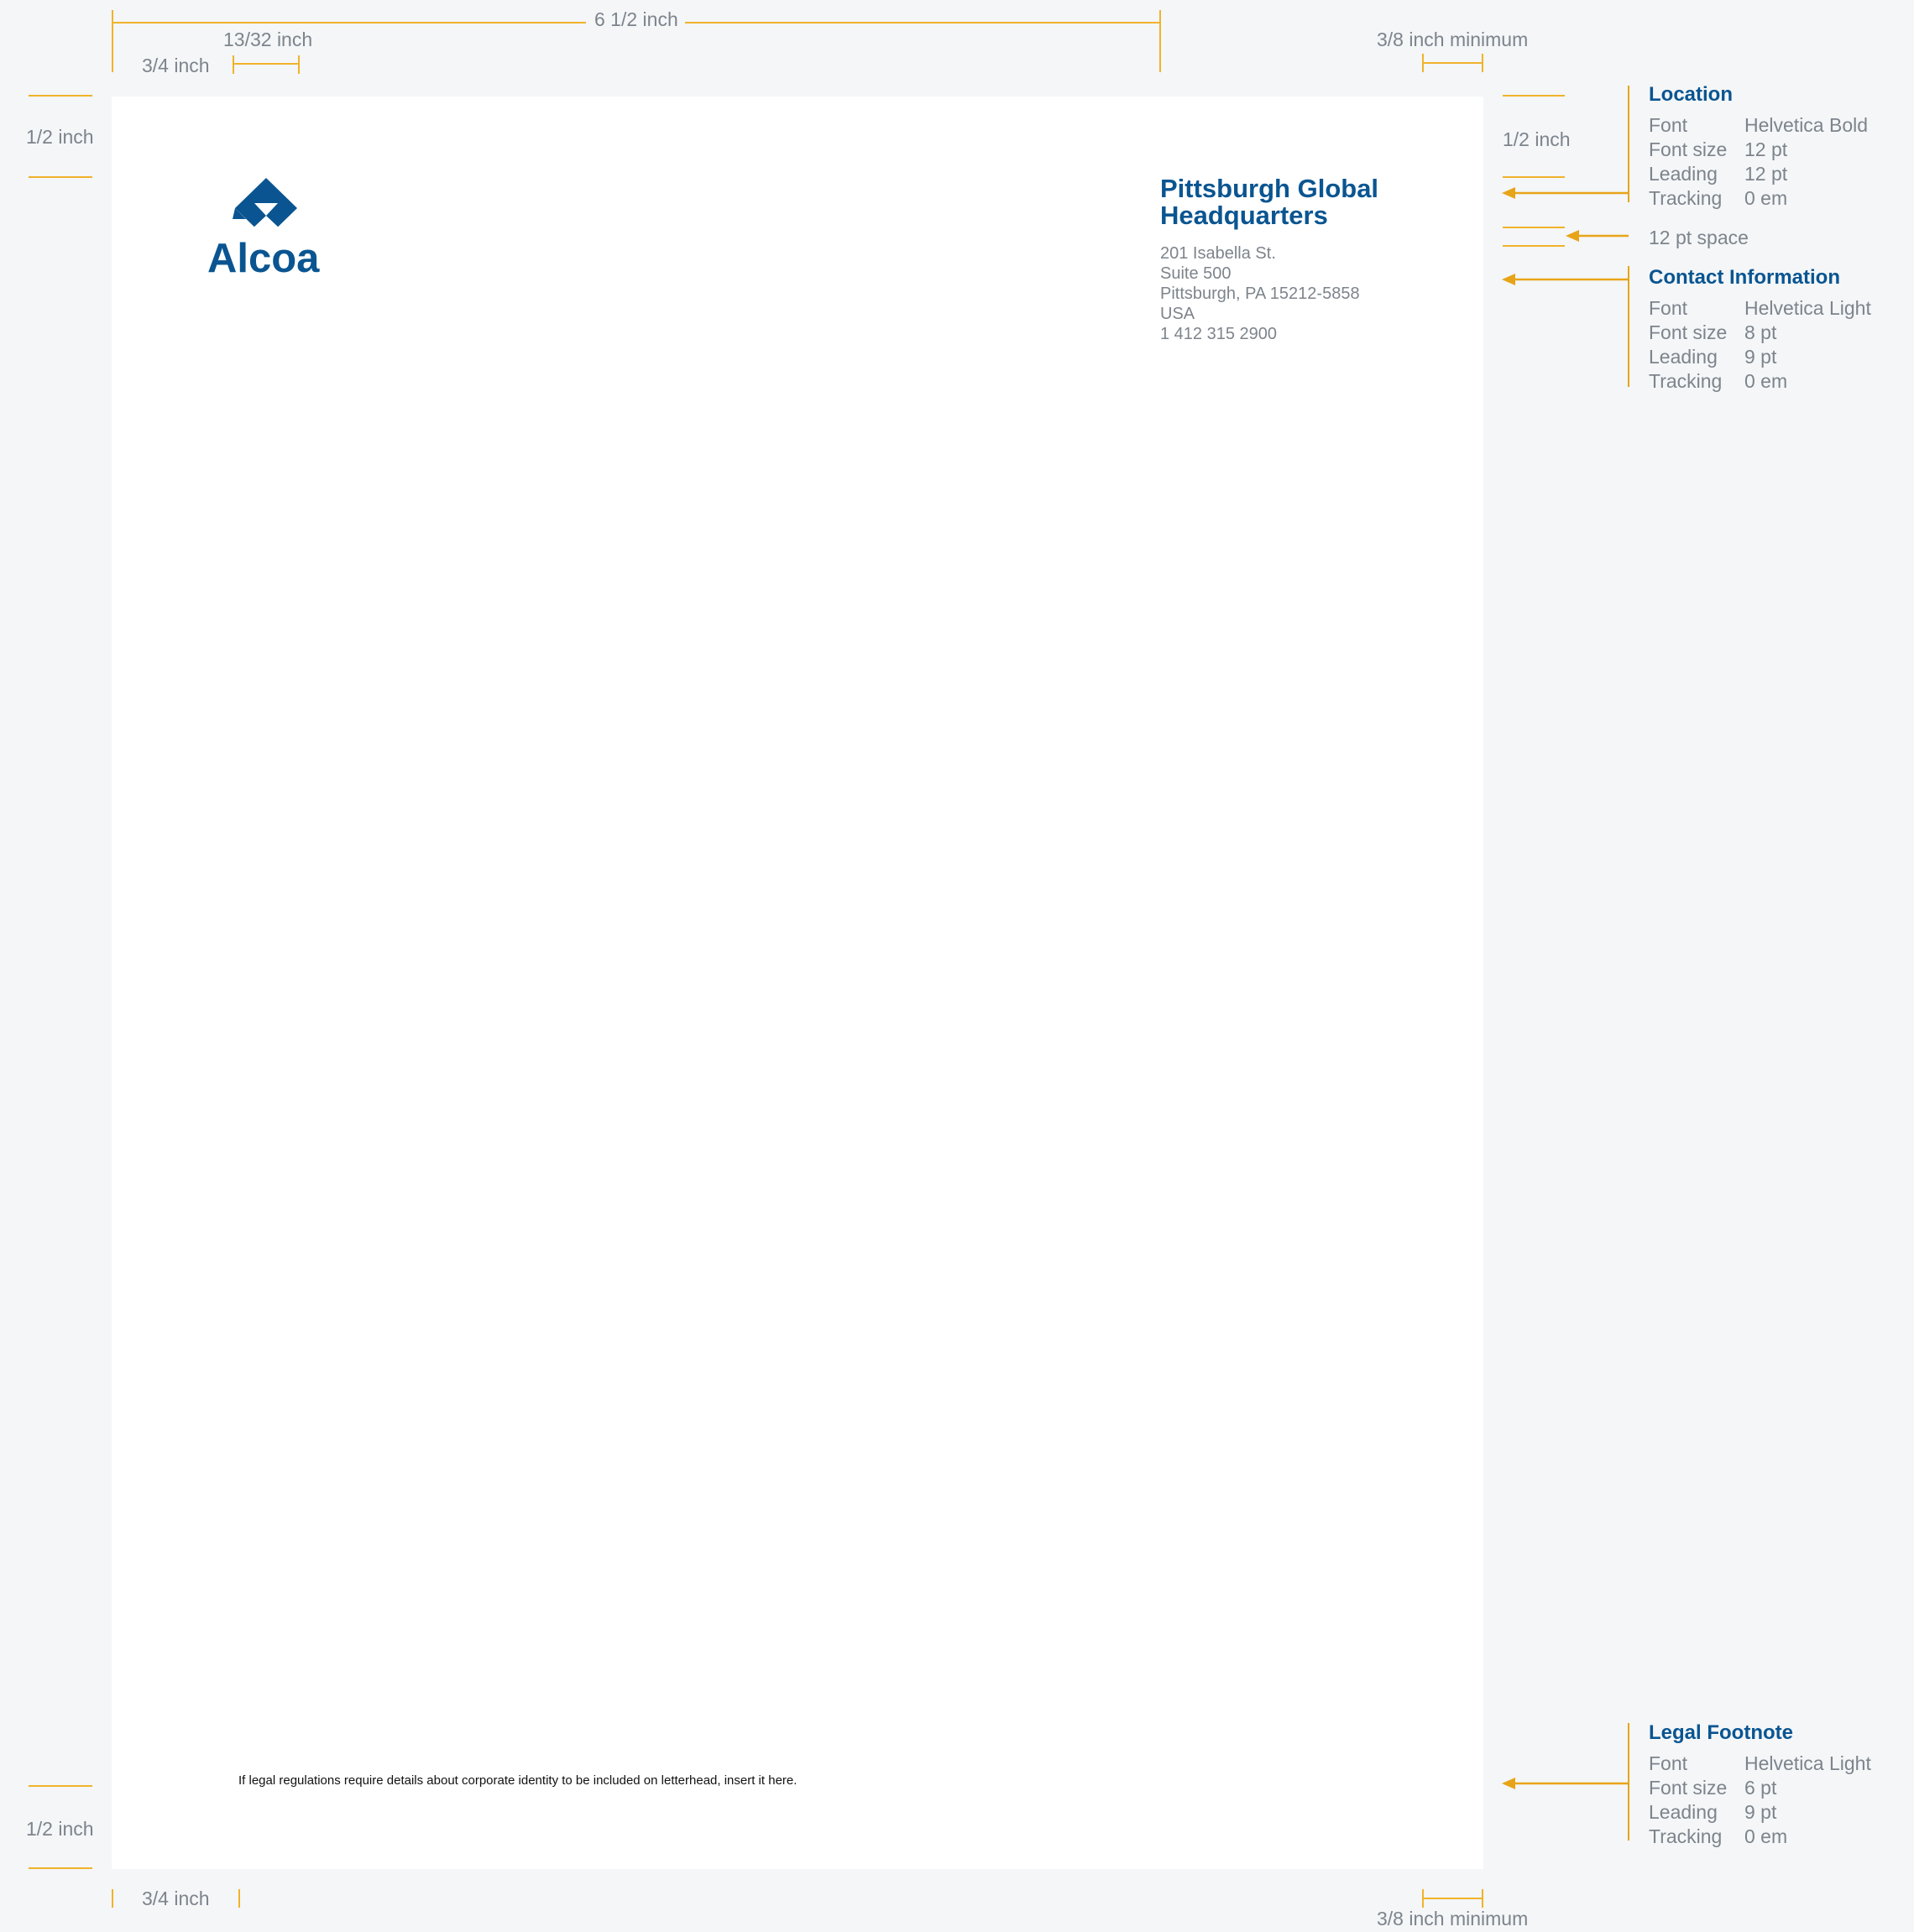 This screenshot has width=1914, height=1932. What do you see at coordinates (1453, 39) in the screenshot?
I see `dim-right-margin-top: 3/8 inch minimum` at bounding box center [1453, 39].